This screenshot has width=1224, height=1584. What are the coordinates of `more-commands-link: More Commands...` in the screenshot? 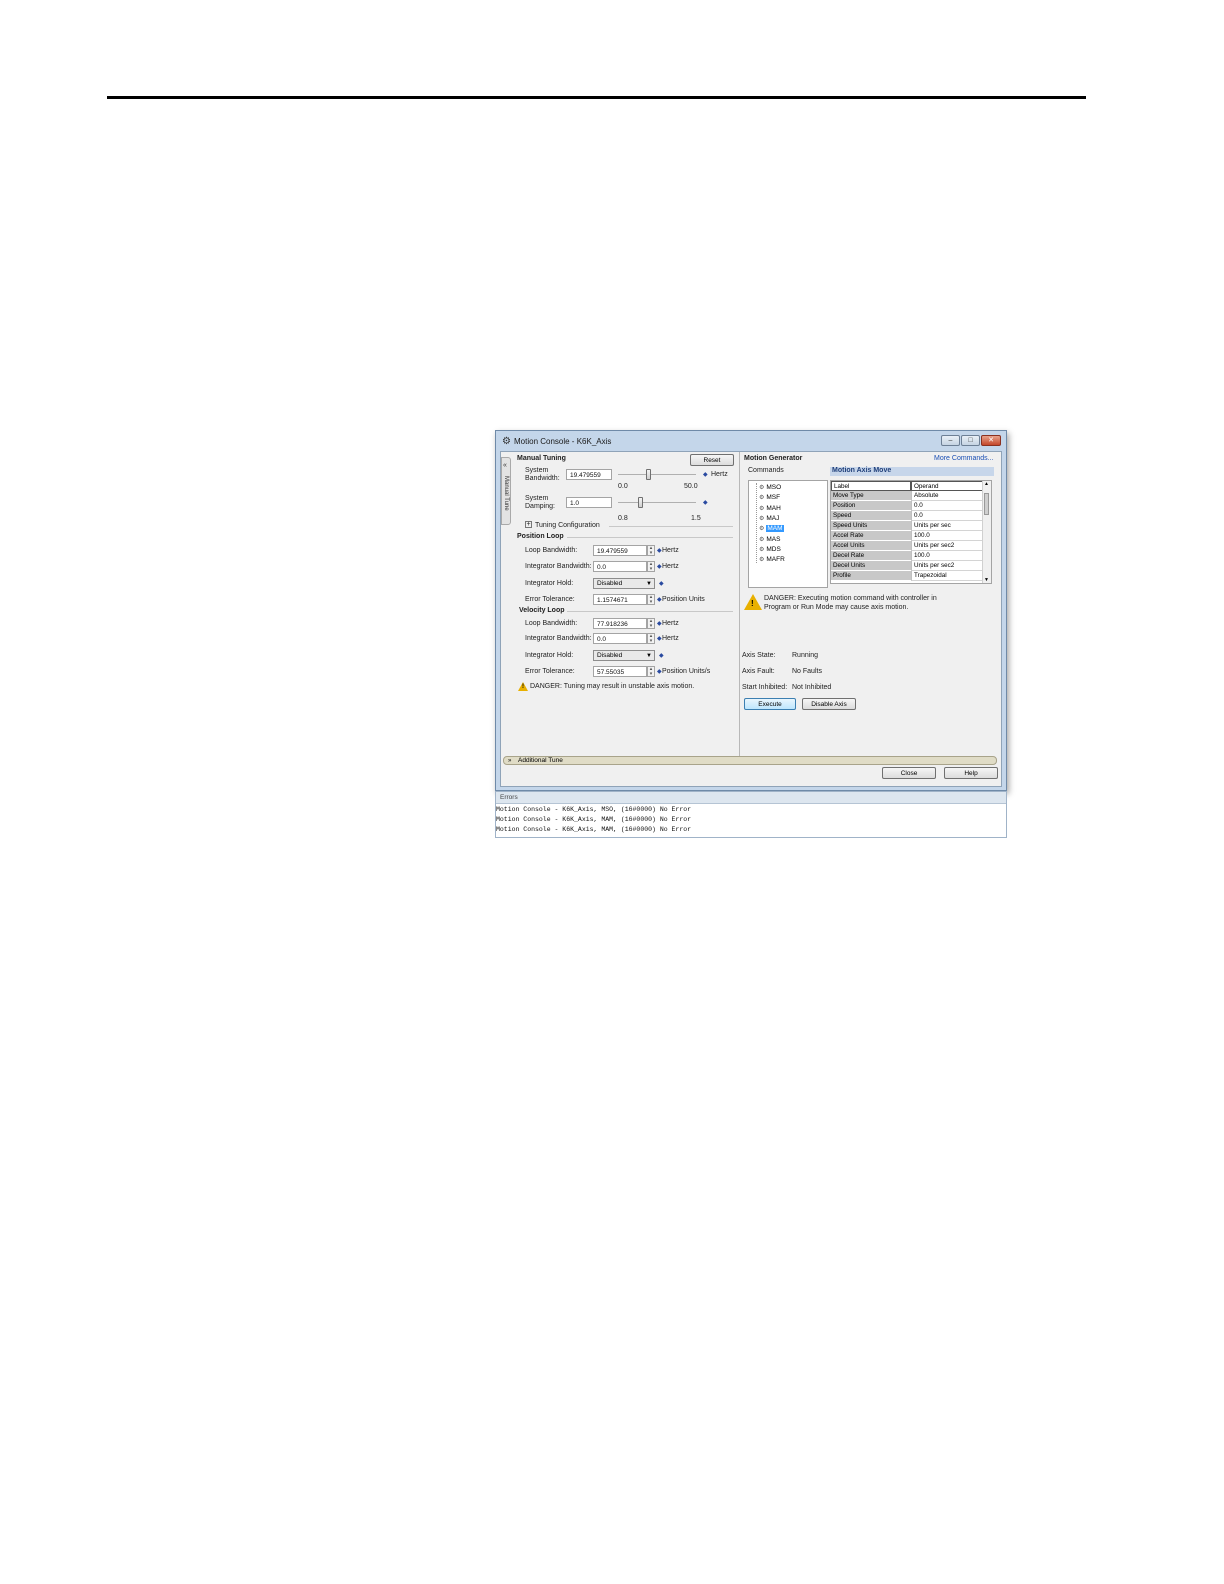 It's located at (964, 458).